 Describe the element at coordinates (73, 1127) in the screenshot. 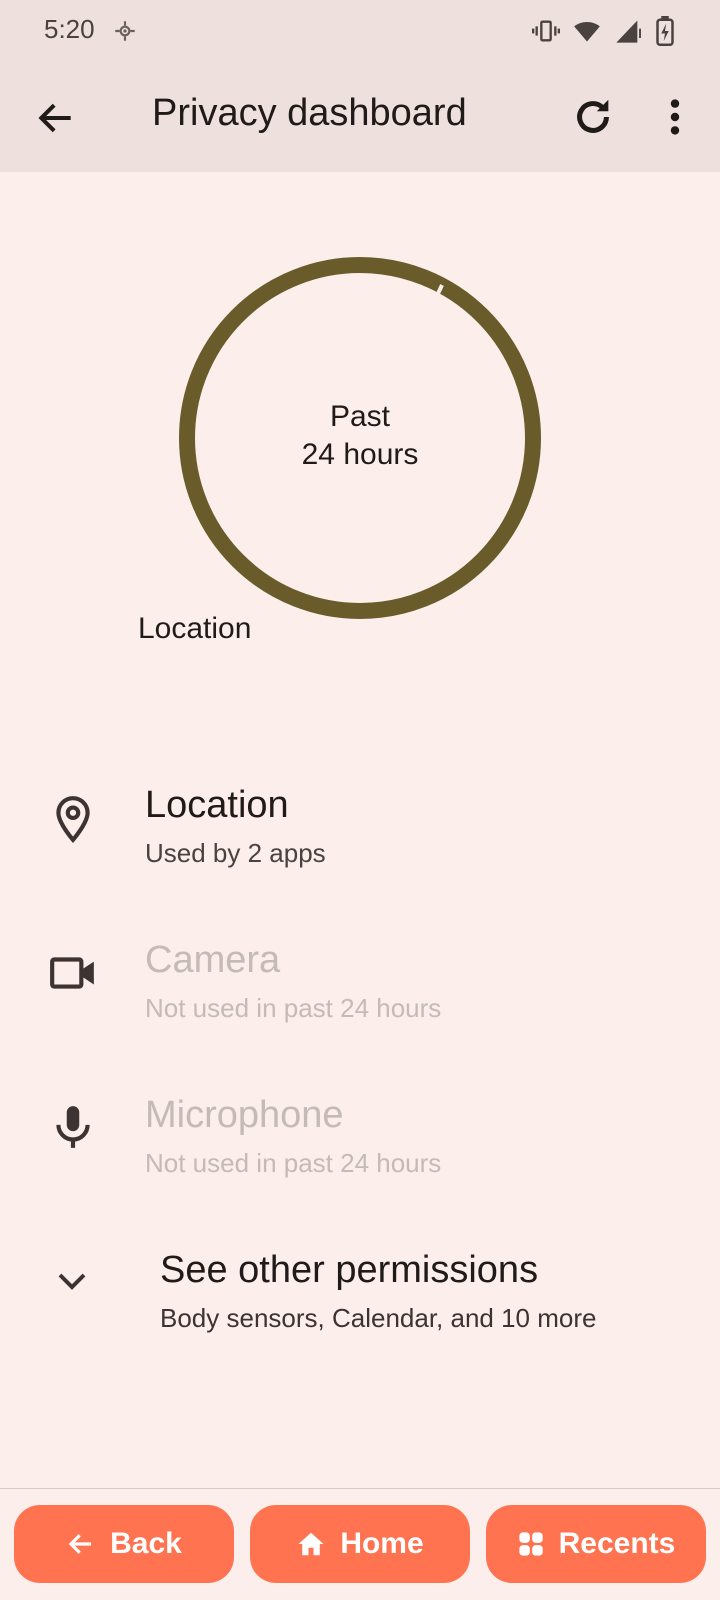

I see `microphone-icon` at that location.